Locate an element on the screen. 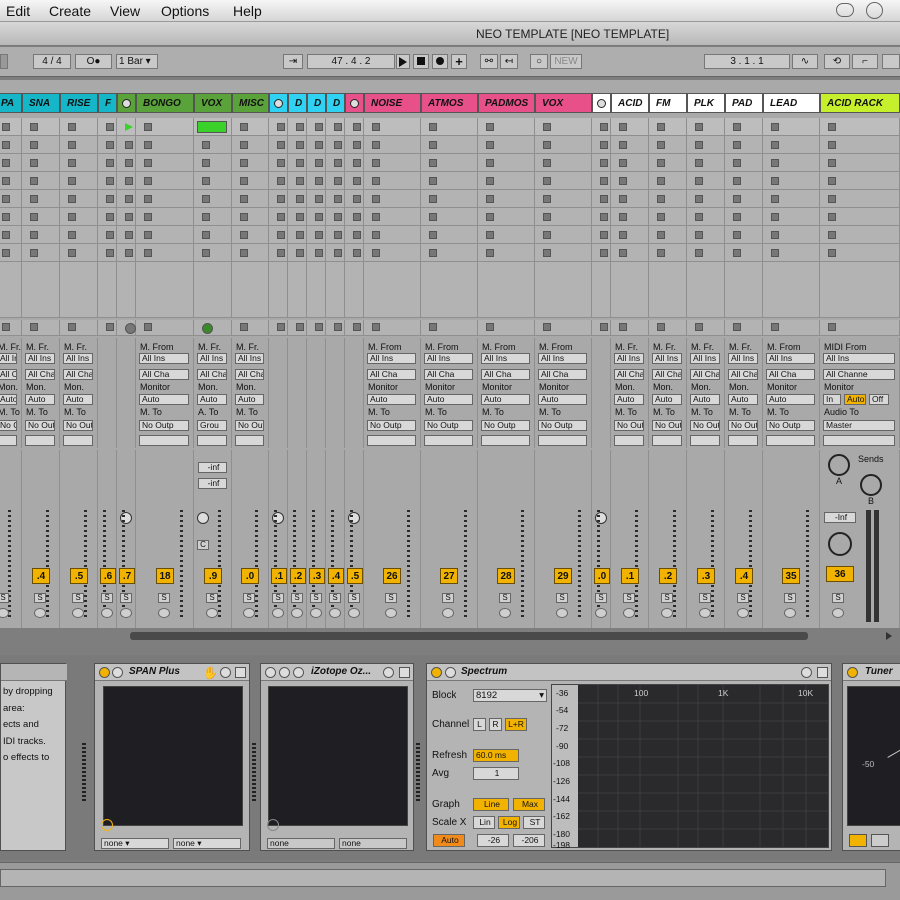 This screenshot has width=900, height=900. track-number: .3 is located at coordinates (706, 576).